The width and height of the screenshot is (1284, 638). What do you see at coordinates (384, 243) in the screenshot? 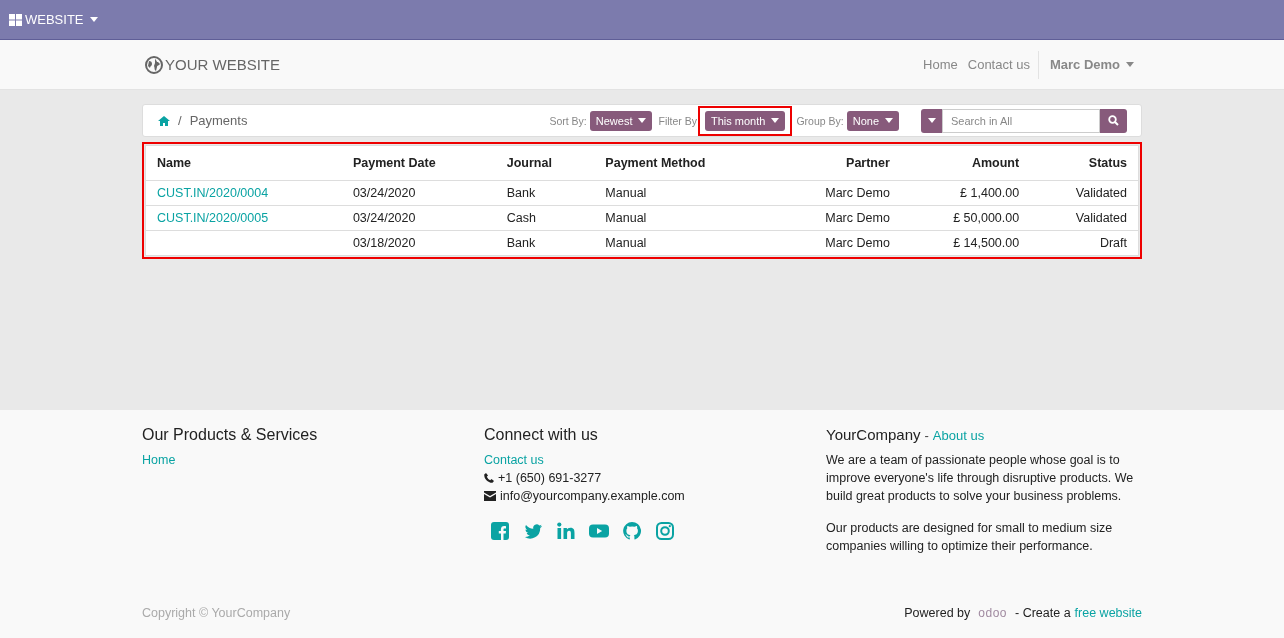
I see `table-cell: 03/18/2020` at bounding box center [384, 243].